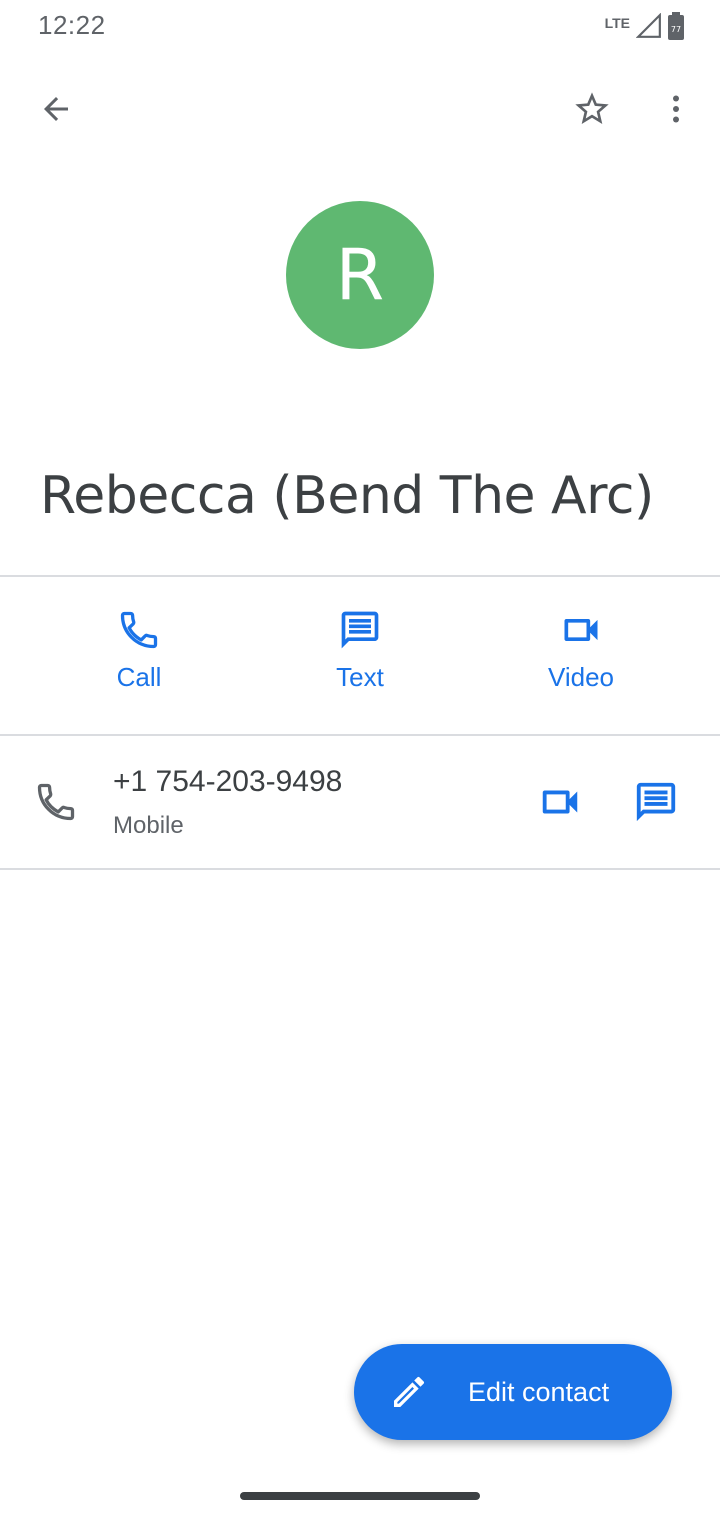 The image size is (720, 1520). I want to click on text-label: Text, so click(360, 677).